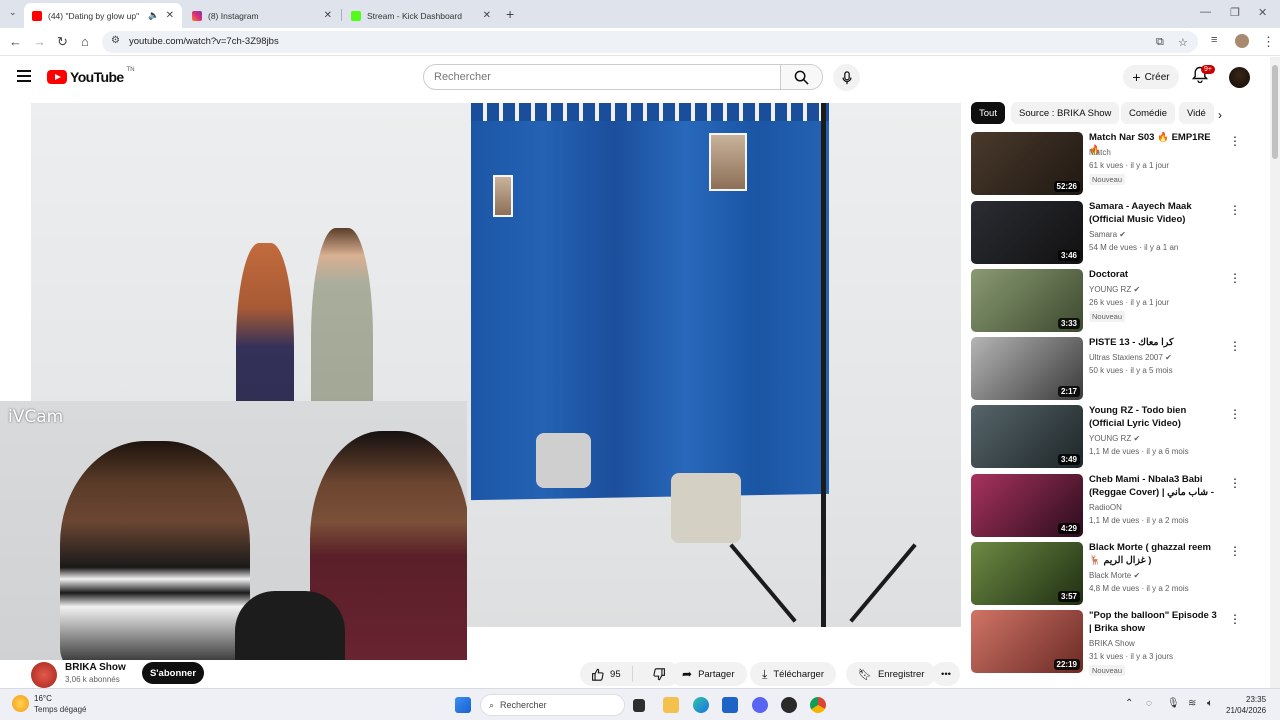 The width and height of the screenshot is (1280, 720). What do you see at coordinates (701, 705) in the screenshot?
I see `edge-browser-icon` at bounding box center [701, 705].